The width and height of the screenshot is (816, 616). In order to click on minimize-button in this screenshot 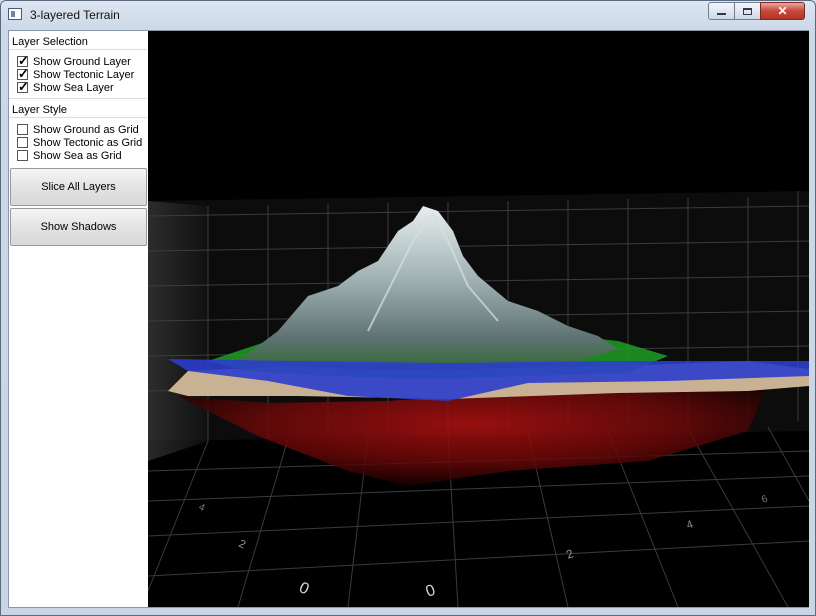, I will do `click(721, 11)`.